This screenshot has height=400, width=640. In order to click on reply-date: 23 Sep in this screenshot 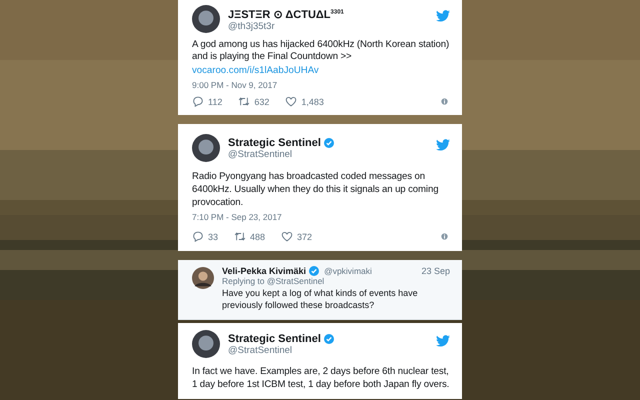, I will do `click(435, 271)`.